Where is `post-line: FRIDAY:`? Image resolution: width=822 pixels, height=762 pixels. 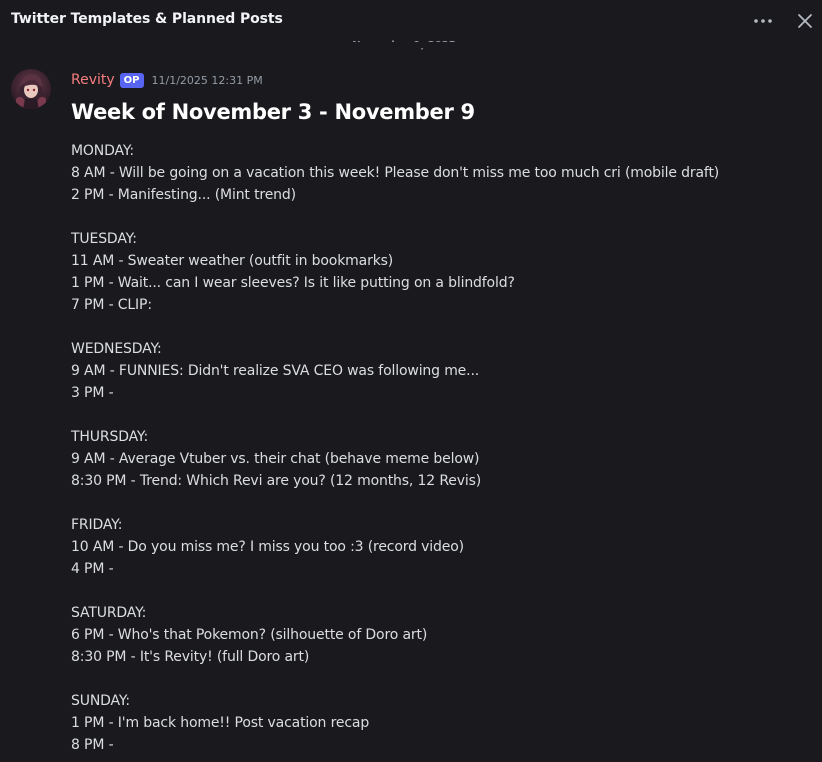 post-line: FRIDAY: is located at coordinates (97, 525).